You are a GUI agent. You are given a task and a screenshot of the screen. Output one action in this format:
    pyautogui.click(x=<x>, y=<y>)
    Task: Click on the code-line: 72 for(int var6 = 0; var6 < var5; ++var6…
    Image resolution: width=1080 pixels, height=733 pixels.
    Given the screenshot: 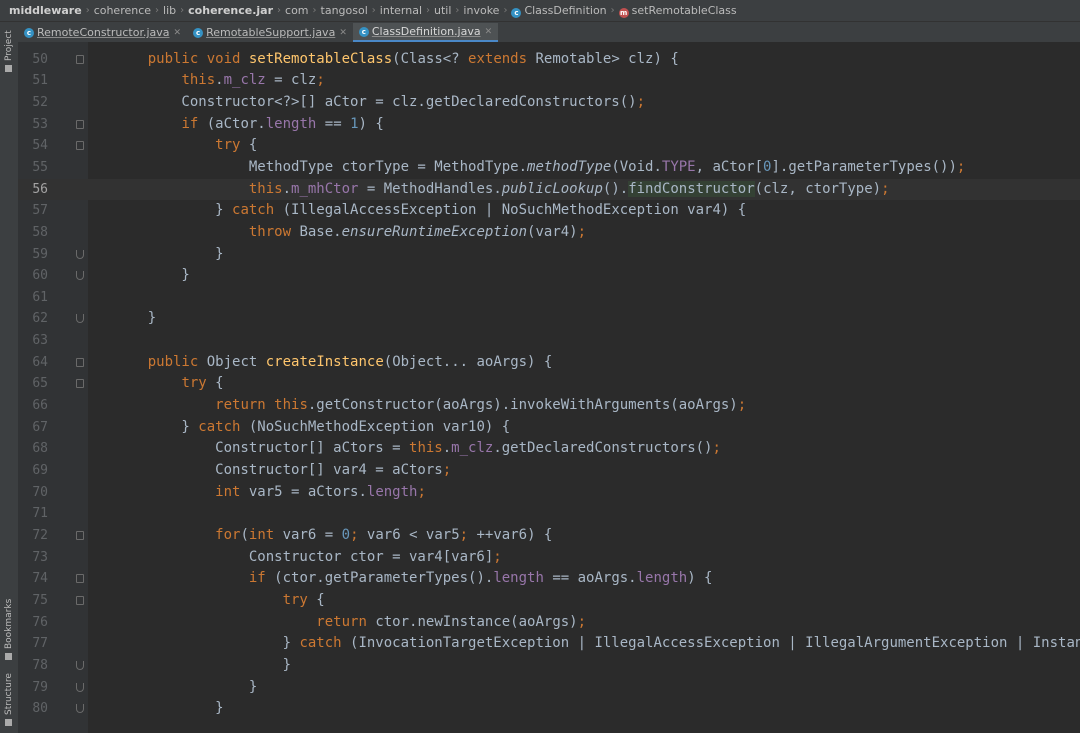 What is the action you would take?
    pyautogui.click(x=549, y=535)
    